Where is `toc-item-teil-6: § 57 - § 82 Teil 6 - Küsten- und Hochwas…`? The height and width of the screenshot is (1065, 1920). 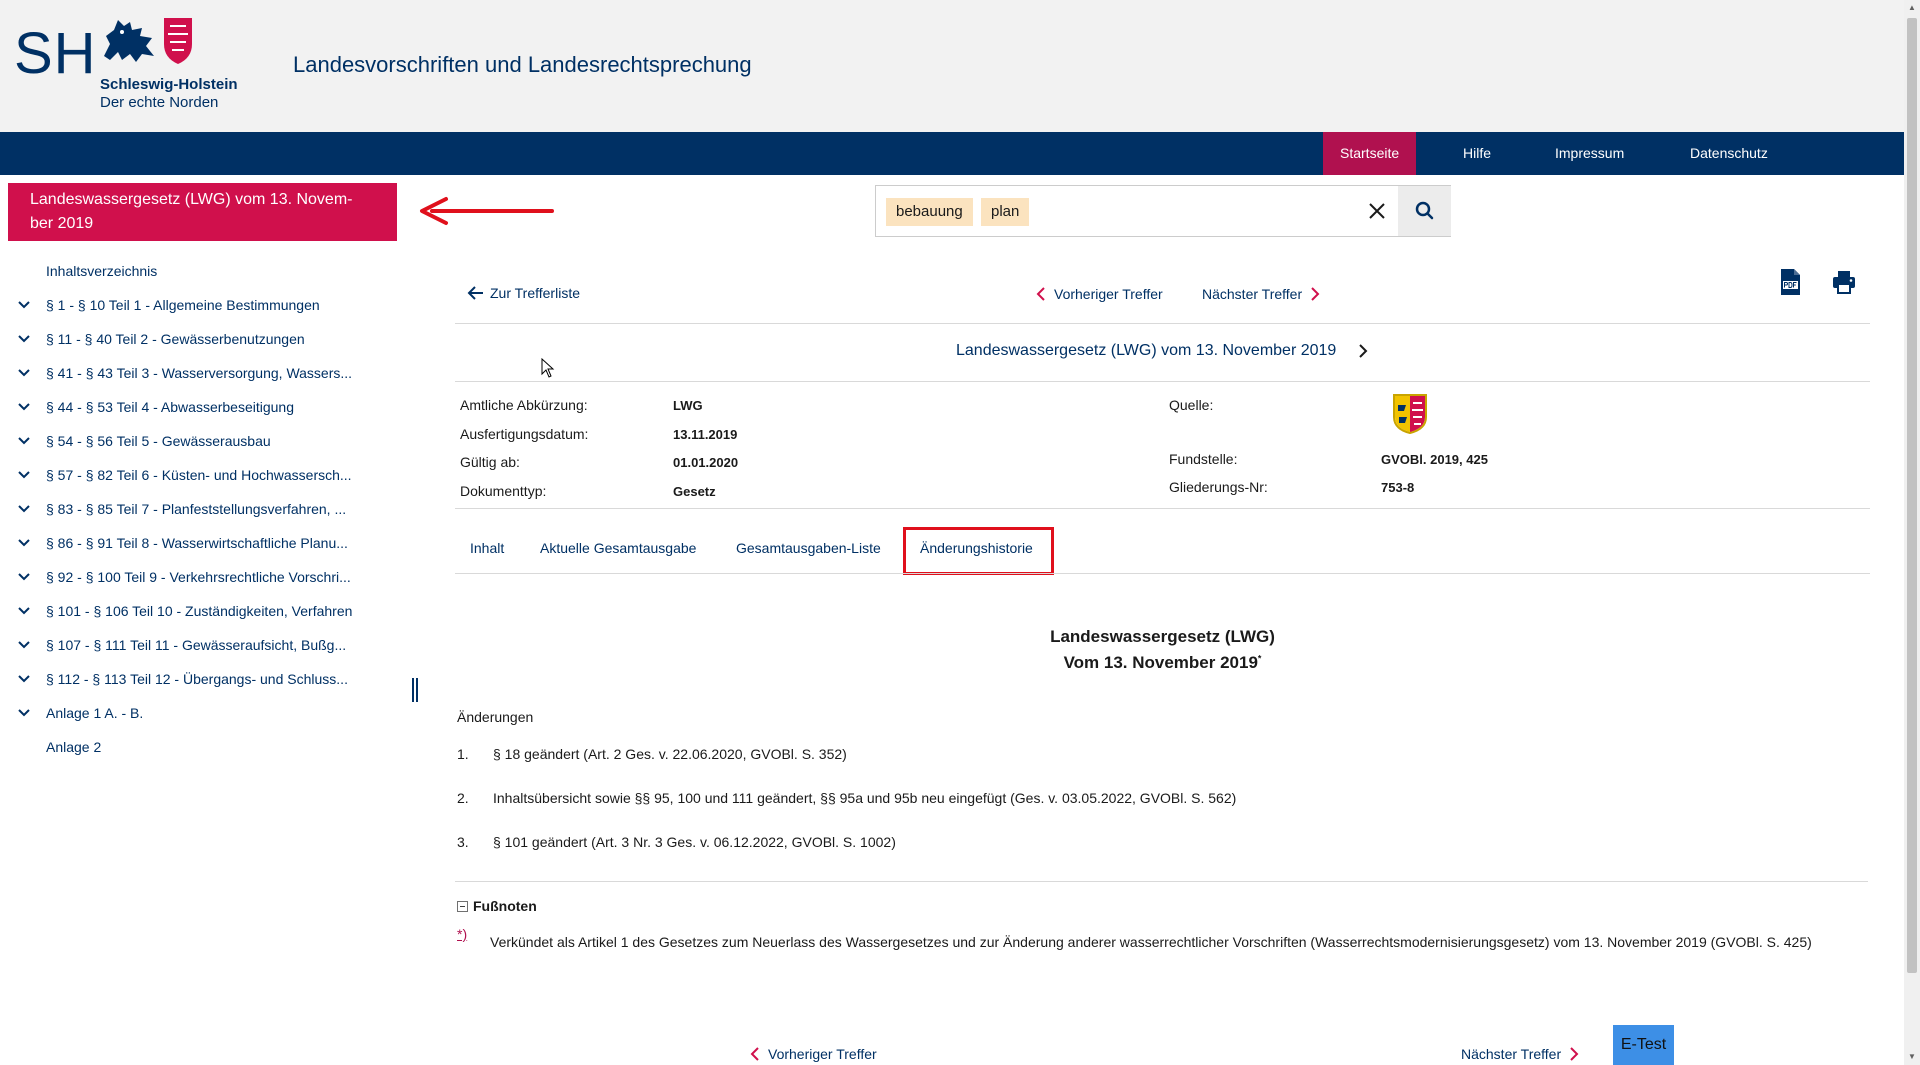 toc-item-teil-6: § 57 - § 82 Teil 6 - Küsten- und Hochwas… is located at coordinates (200, 475).